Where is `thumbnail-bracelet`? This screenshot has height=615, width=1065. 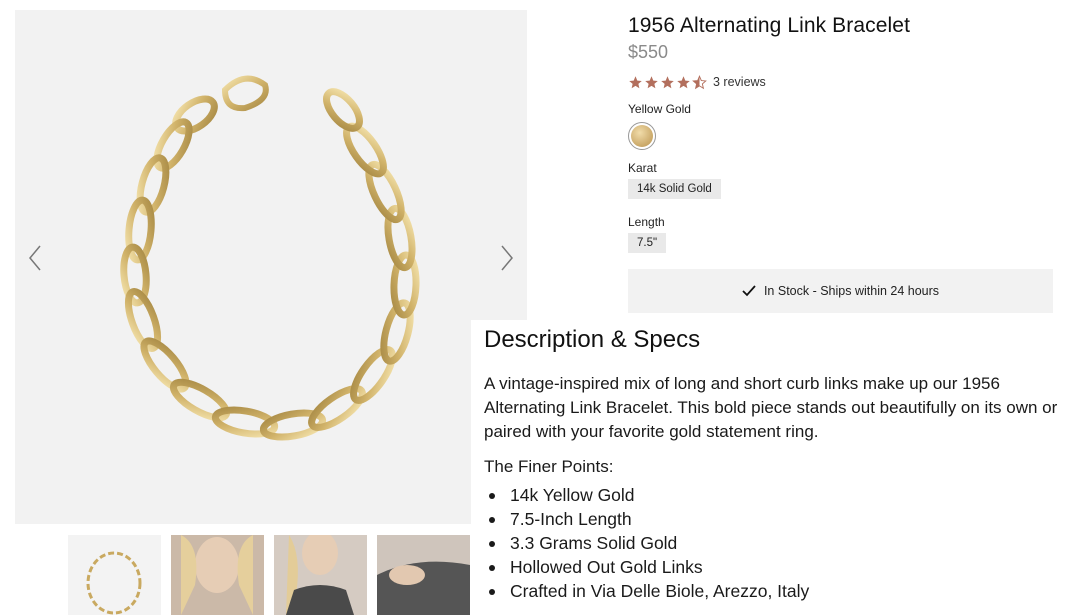
thumbnail-bracelet is located at coordinates (114, 575).